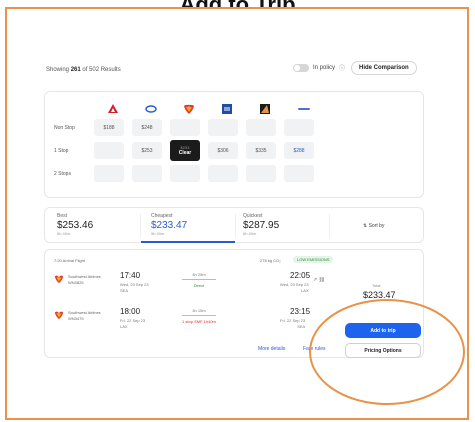 Image resolution: width=475 pixels, height=422 pixels. I want to click on in-policy-label: In policy, so click(324, 67).